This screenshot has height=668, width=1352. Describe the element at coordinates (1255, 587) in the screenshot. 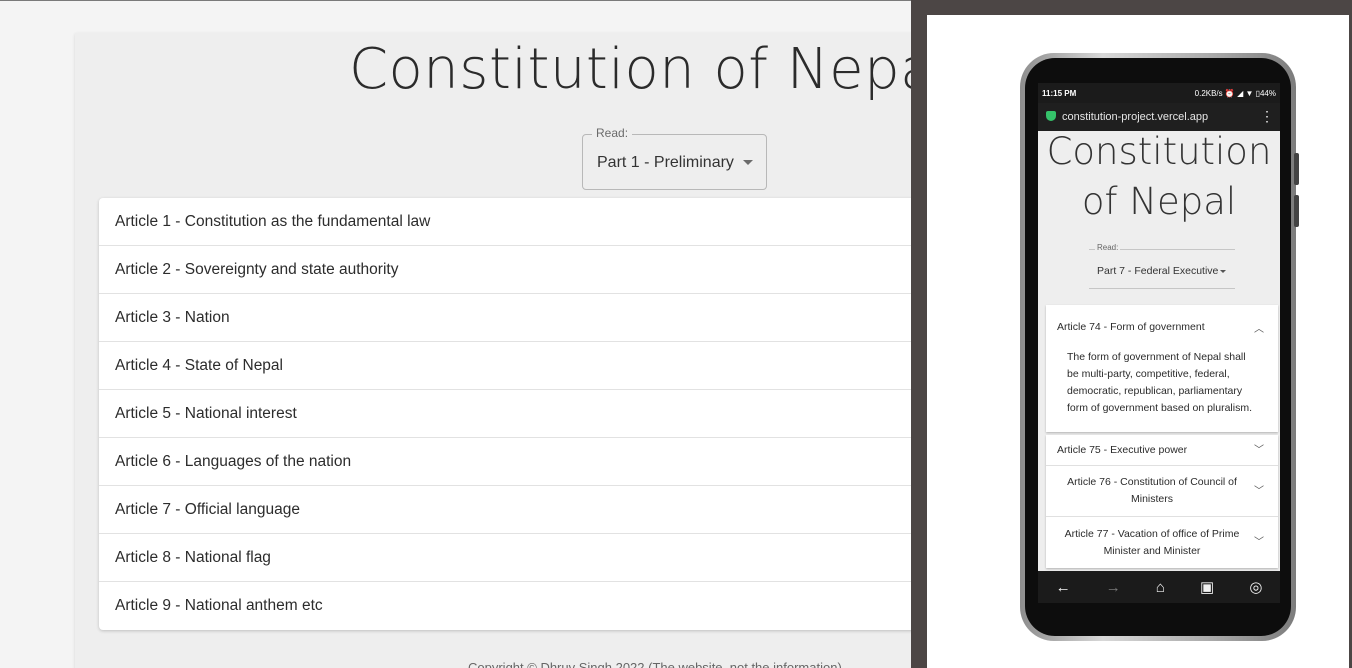

I see `account-icon: ◎` at that location.